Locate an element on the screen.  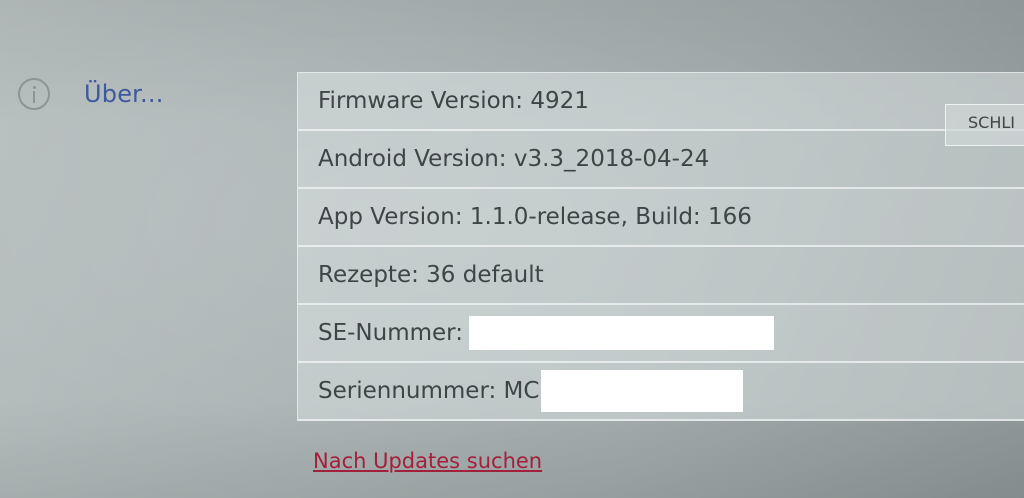
android-version-text: Android Version: v3.3_2018-04-24 is located at coordinates (514, 159).